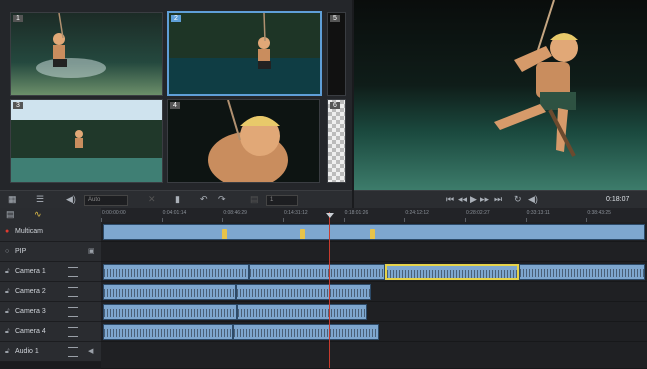 This screenshot has width=647, height=369. What do you see at coordinates (18, 18) in the screenshot?
I see `camera-number: 1` at bounding box center [18, 18].